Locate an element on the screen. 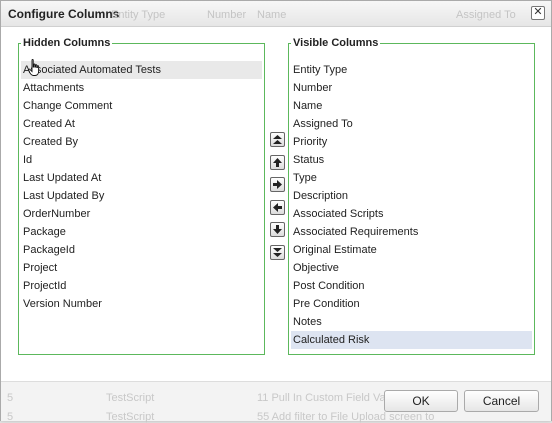 The width and height of the screenshot is (552, 423). list-item: Assigned To is located at coordinates (411, 124).